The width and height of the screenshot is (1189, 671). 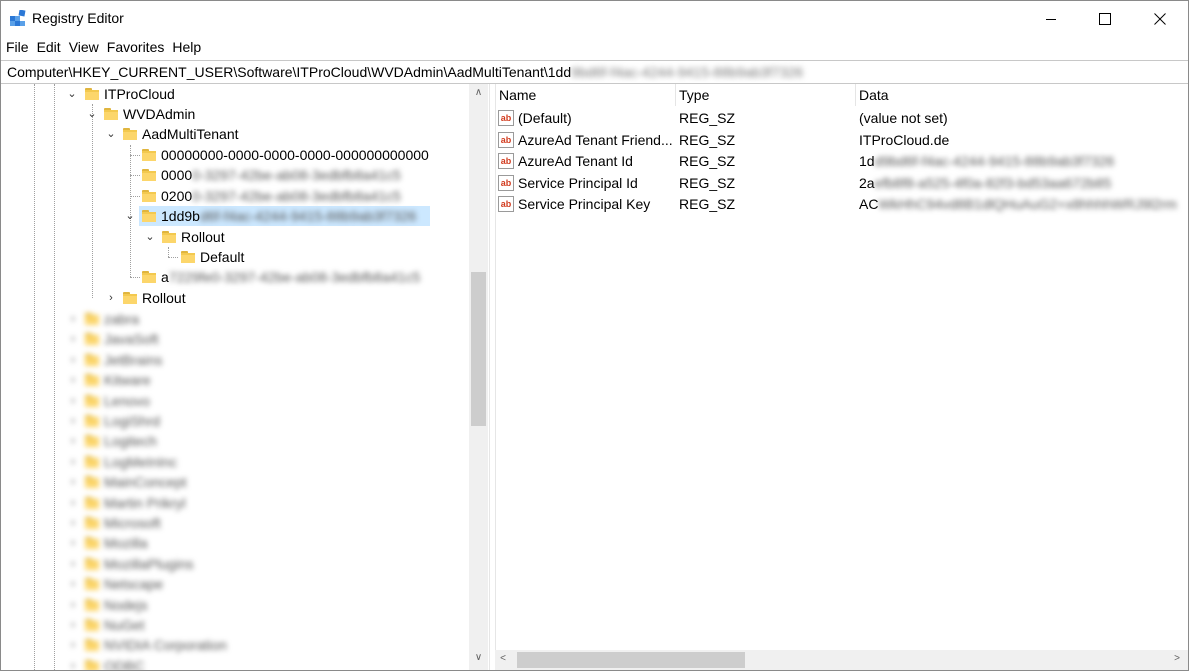 I want to click on tree-item-blurred: › Kitware, so click(x=235, y=380).